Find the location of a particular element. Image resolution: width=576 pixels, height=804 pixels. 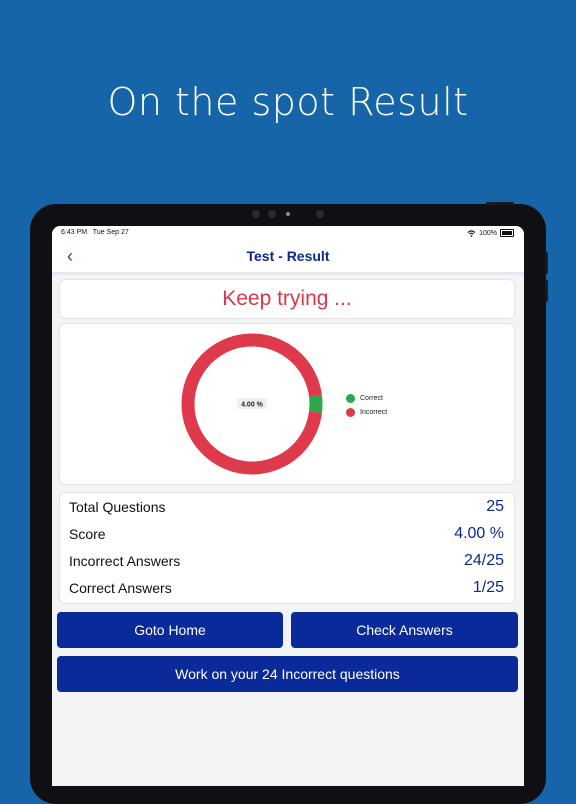

donut-center-label: 4.00 % is located at coordinates (252, 405).